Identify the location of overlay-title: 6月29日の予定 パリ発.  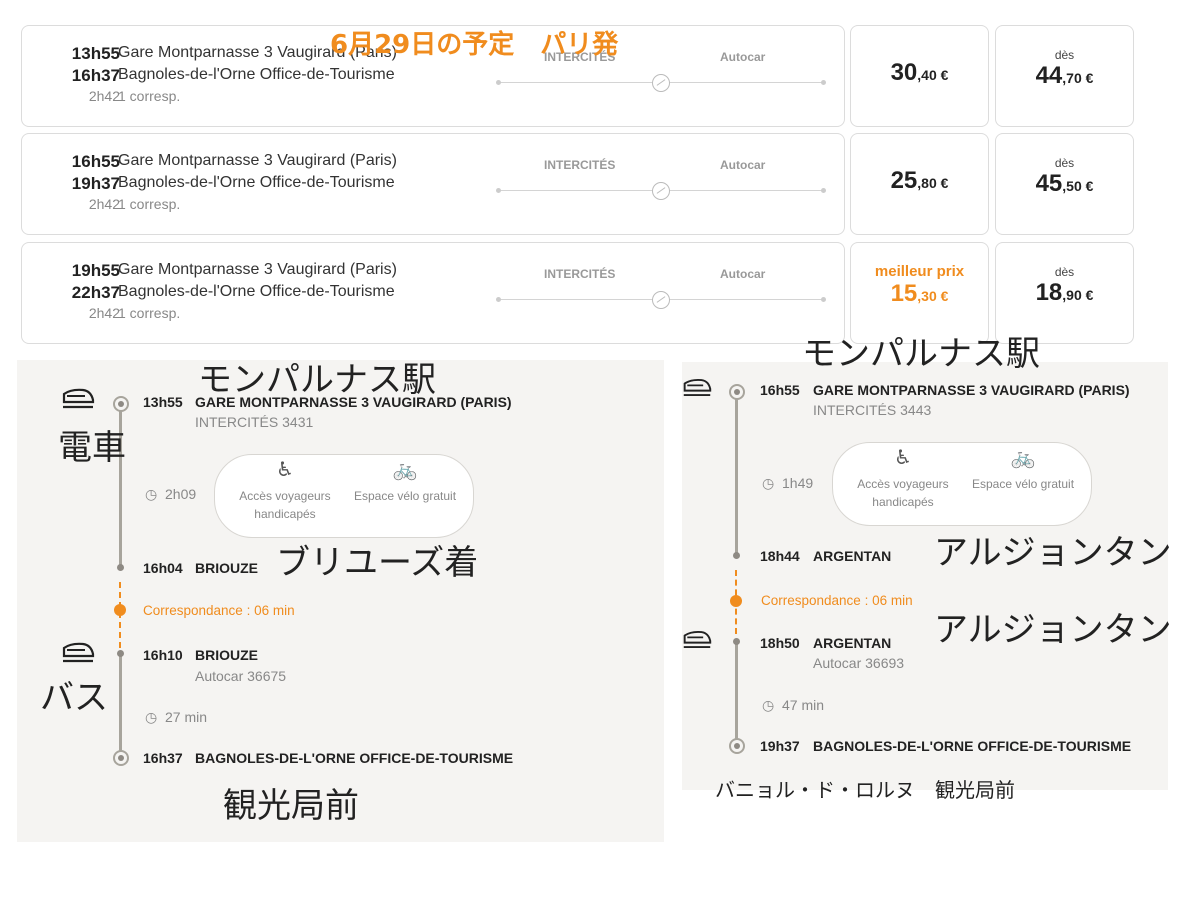
(474, 45).